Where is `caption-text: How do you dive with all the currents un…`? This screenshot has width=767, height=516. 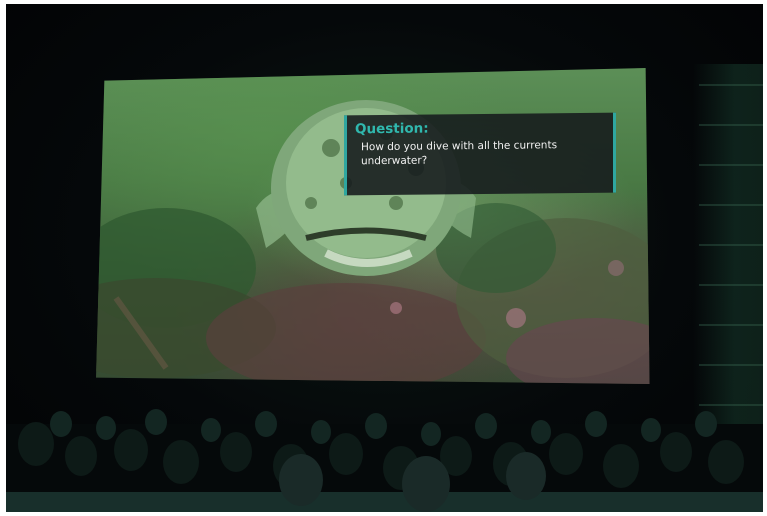
caption-text: How do you dive with all the currents un… is located at coordinates (459, 153).